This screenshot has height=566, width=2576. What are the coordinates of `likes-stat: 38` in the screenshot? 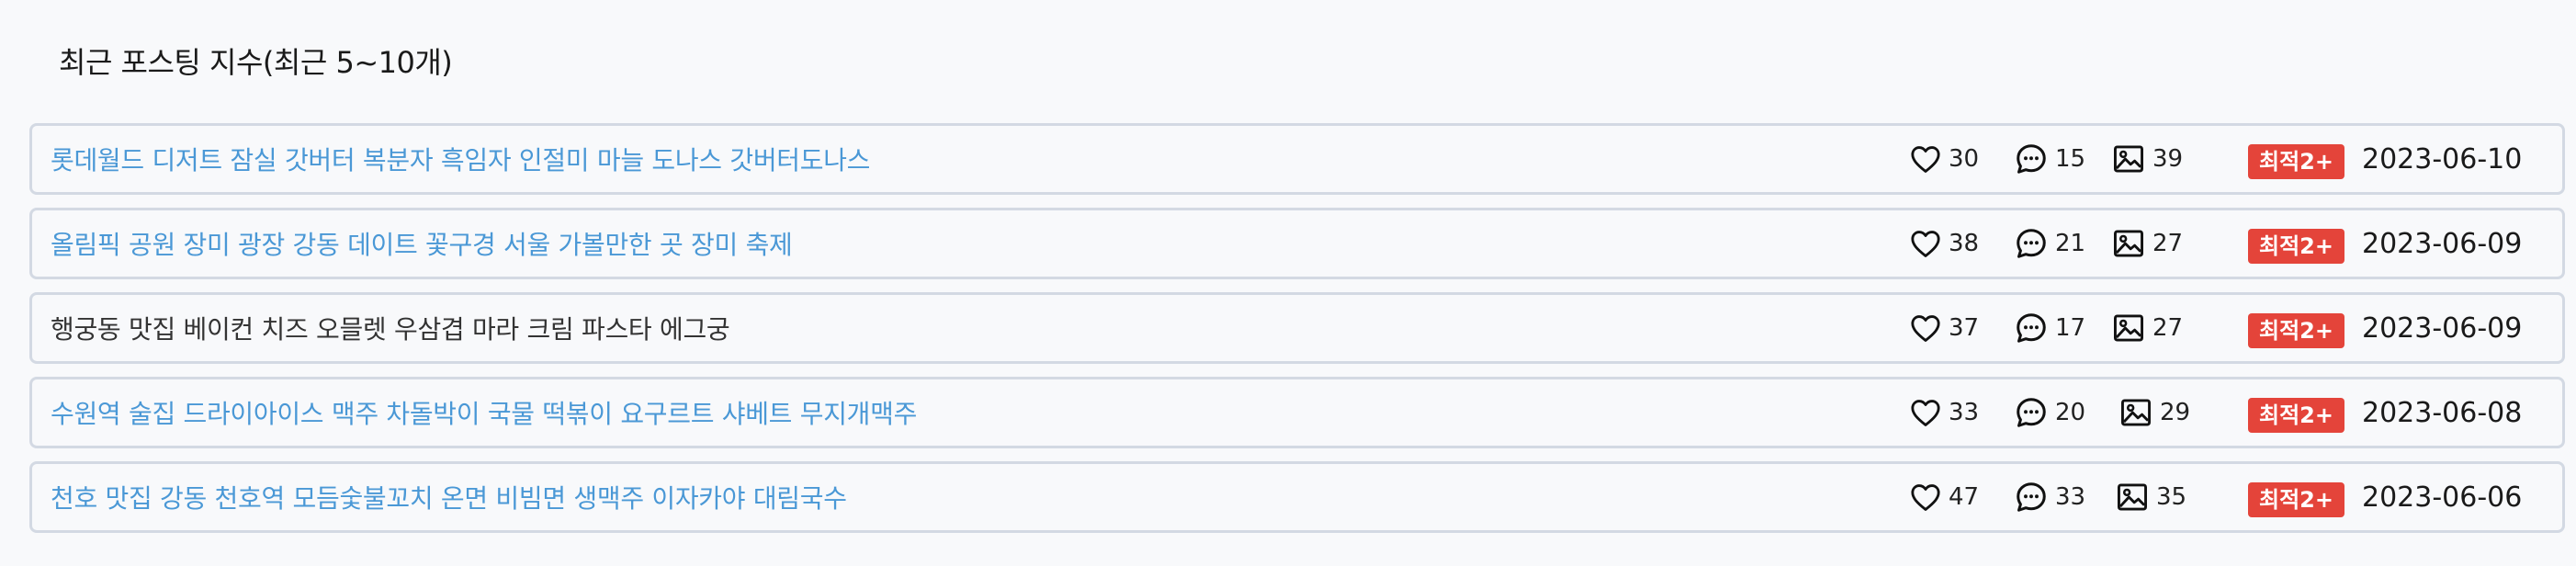 It's located at (1944, 243).